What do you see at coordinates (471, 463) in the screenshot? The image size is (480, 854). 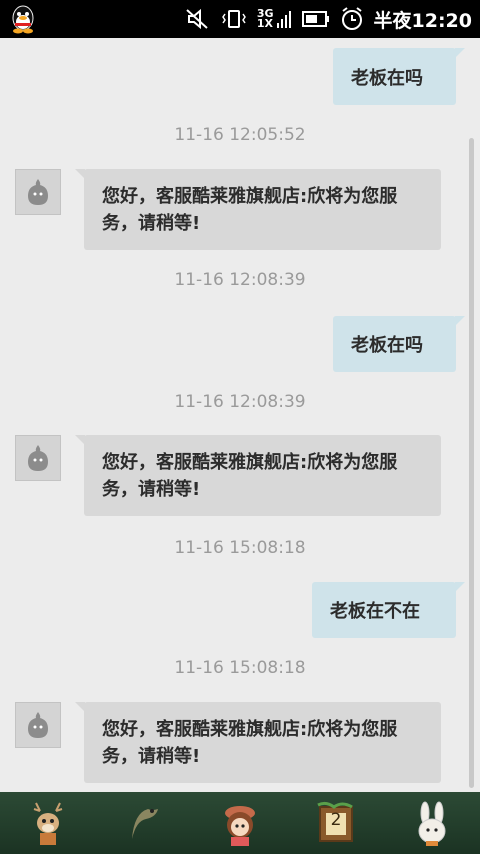 I see `scrollbar` at bounding box center [471, 463].